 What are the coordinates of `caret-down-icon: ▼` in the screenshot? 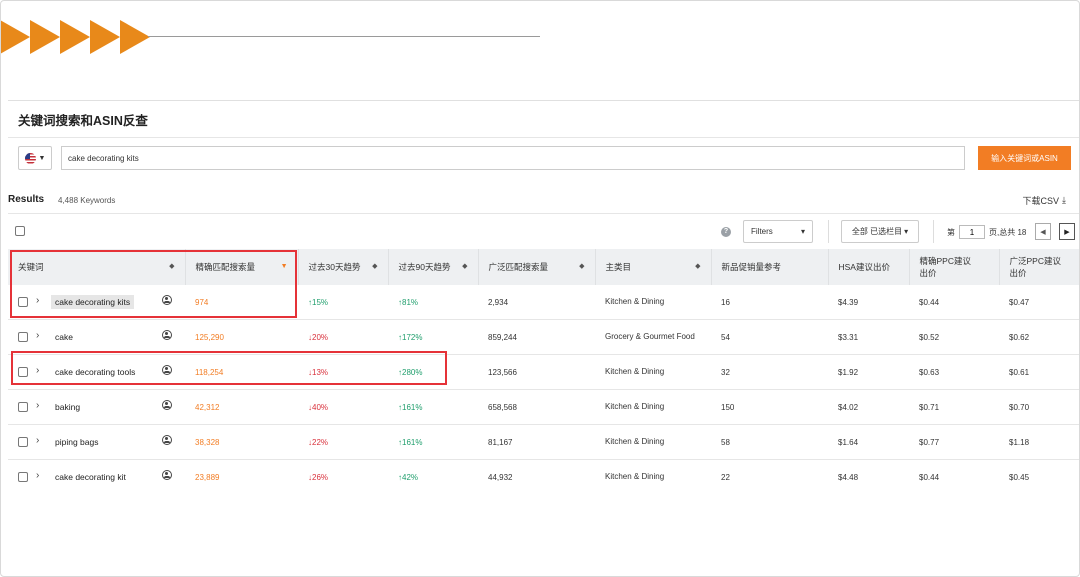 It's located at (42, 158).